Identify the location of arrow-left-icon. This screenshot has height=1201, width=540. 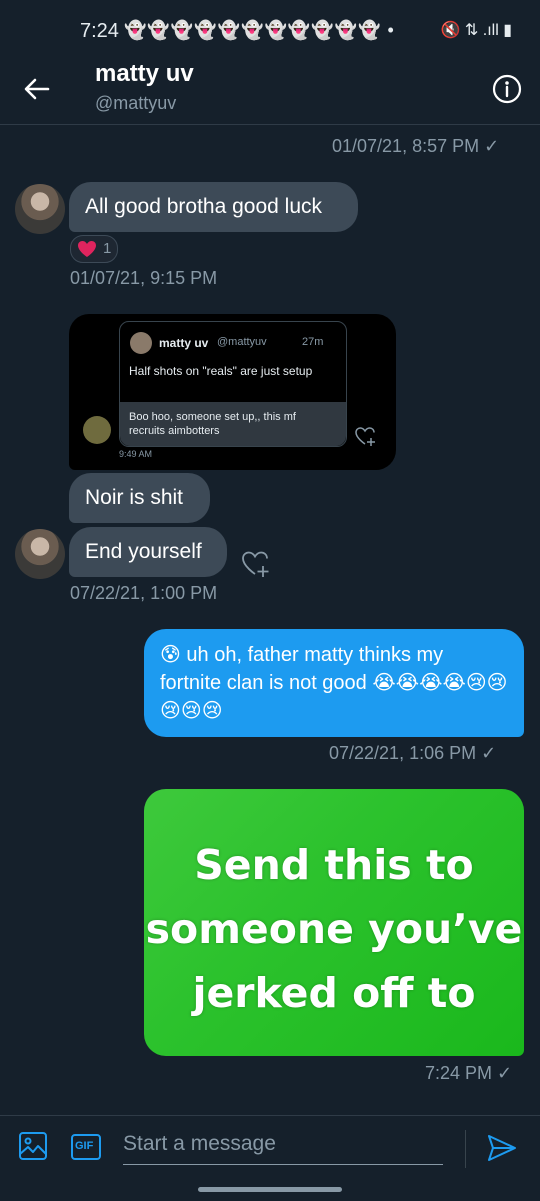
(37, 89).